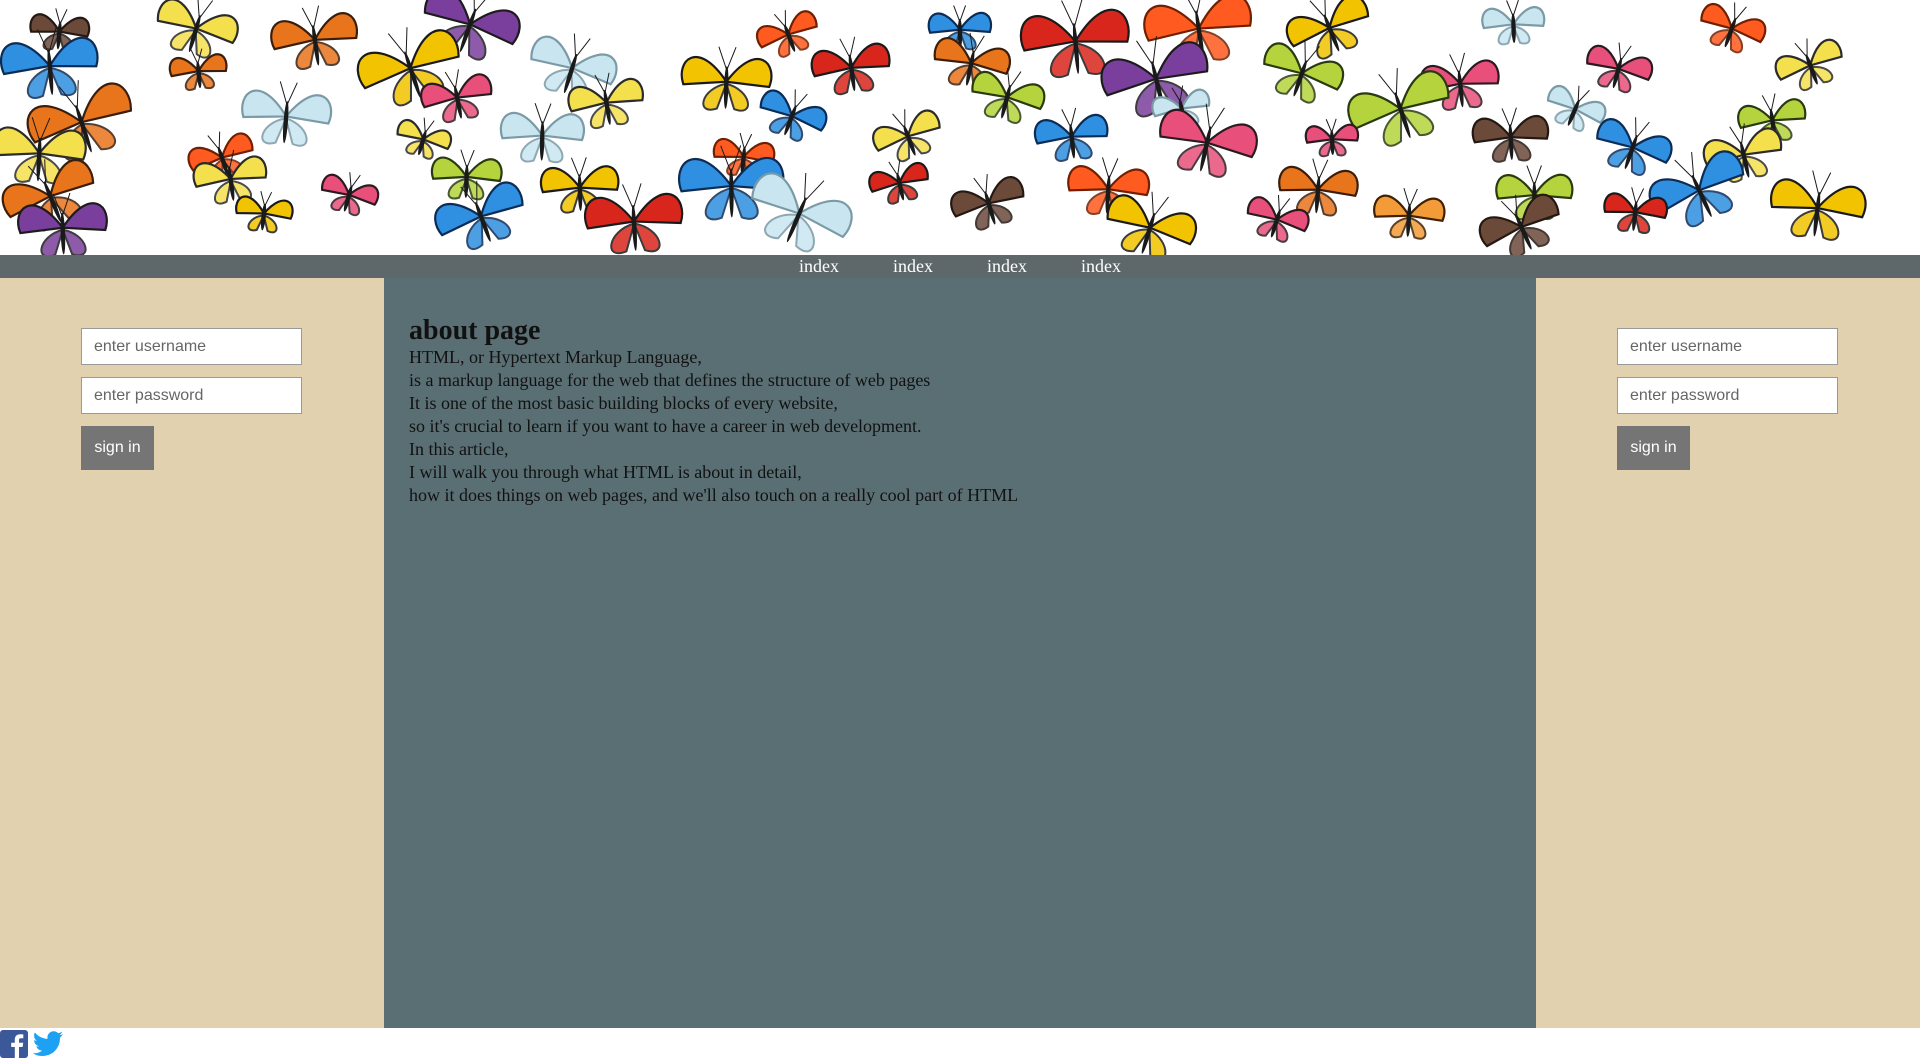  Describe the element at coordinates (1727, 395) in the screenshot. I see `right-password-input` at that location.